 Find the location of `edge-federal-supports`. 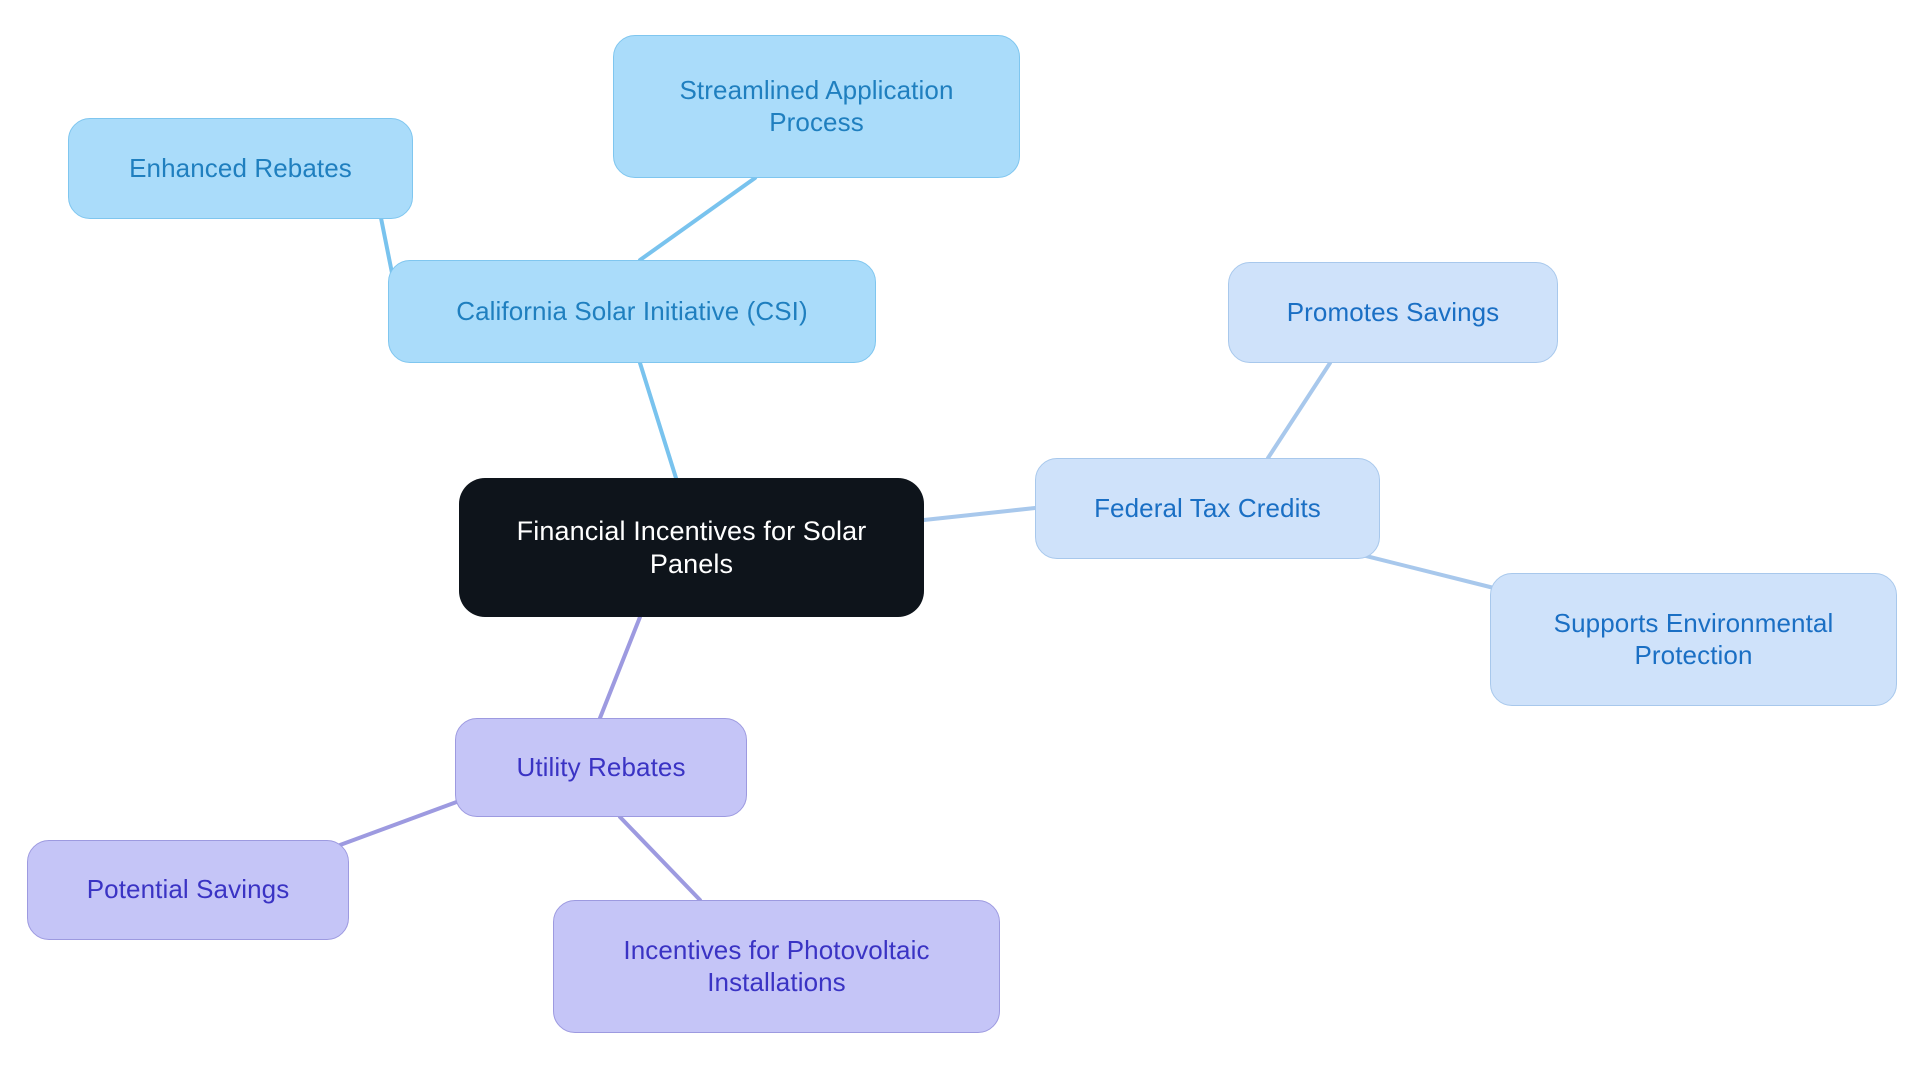

edge-federal-supports is located at coordinates (1422, 570).